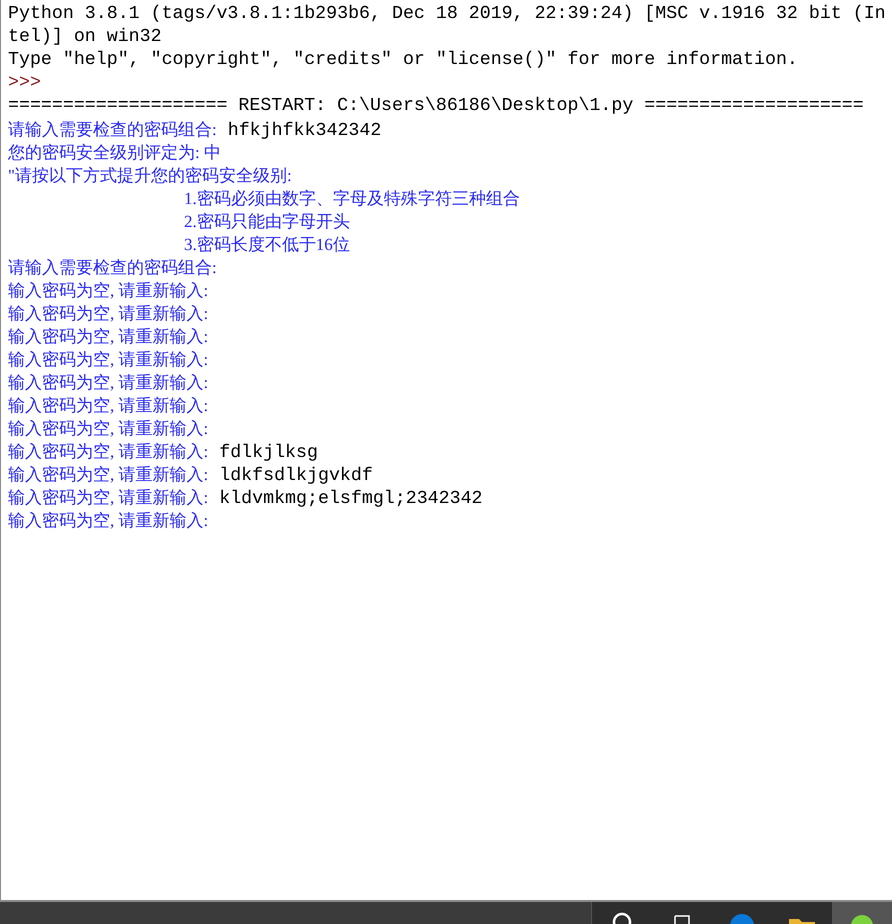 This screenshot has height=924, width=892. What do you see at coordinates (150, 176) in the screenshot?
I see `program-output: "请按以下方式提升您的密码安全级别:` at bounding box center [150, 176].